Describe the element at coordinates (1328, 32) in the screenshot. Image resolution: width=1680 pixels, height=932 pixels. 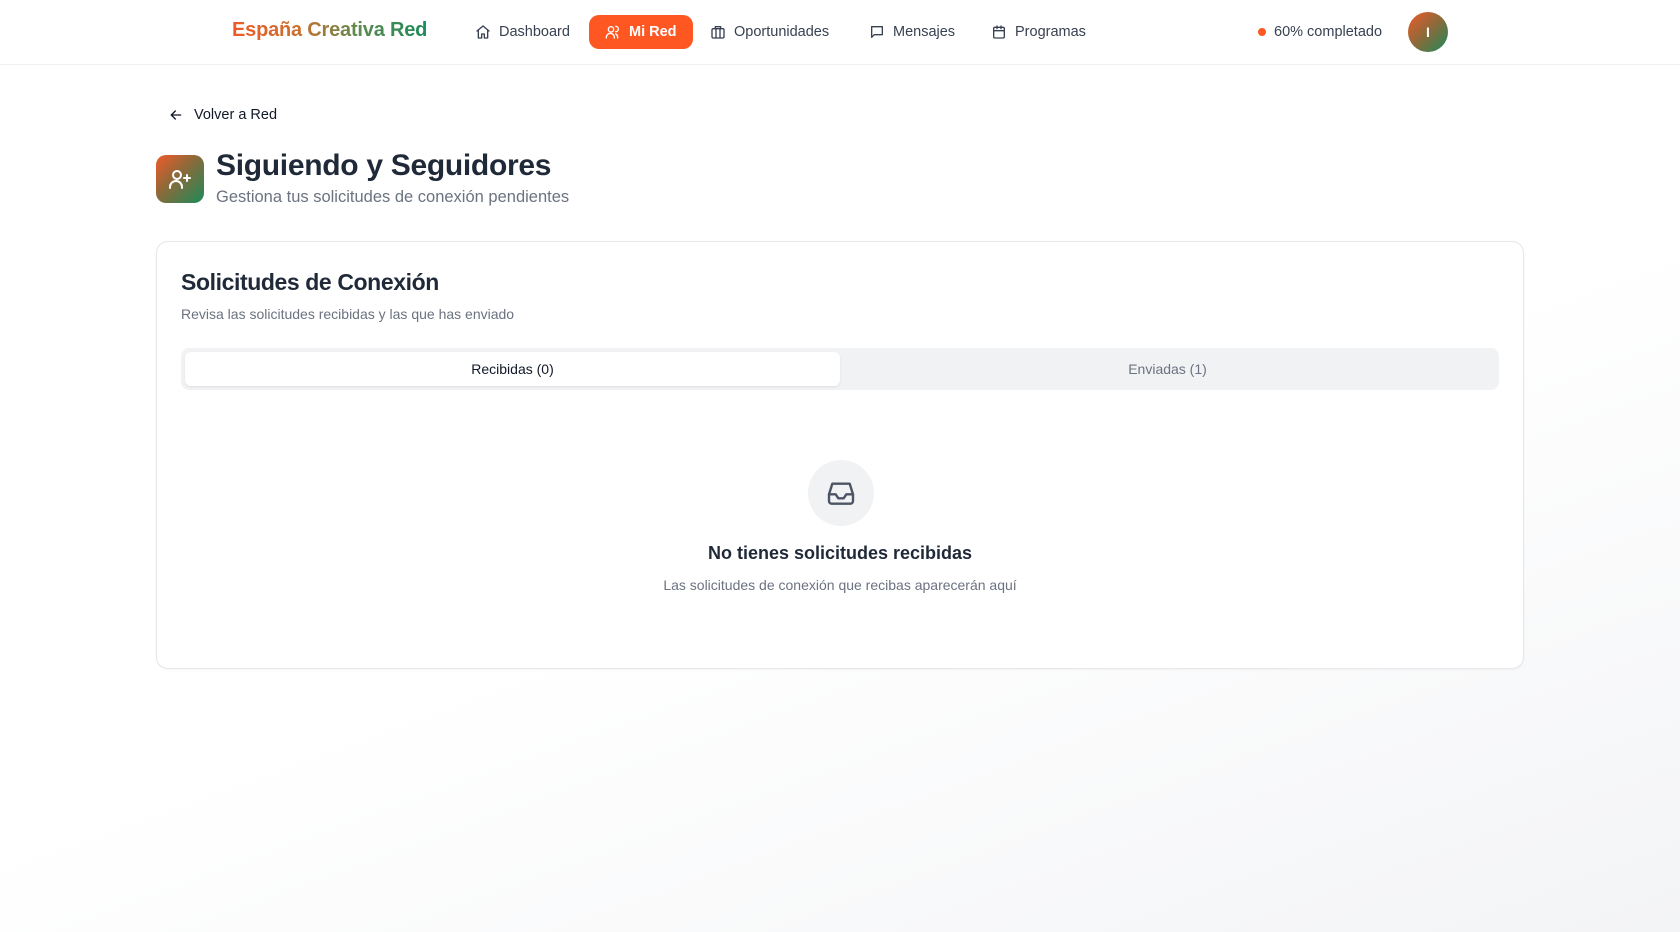
I see `profile-completion-label: 60% completado` at that location.